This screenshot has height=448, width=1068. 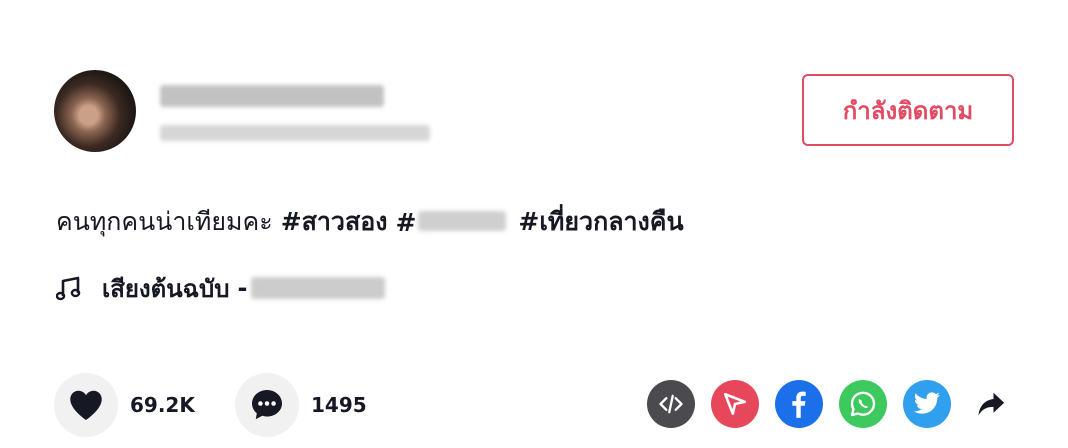 I want to click on facebook-icon, so click(x=799, y=404).